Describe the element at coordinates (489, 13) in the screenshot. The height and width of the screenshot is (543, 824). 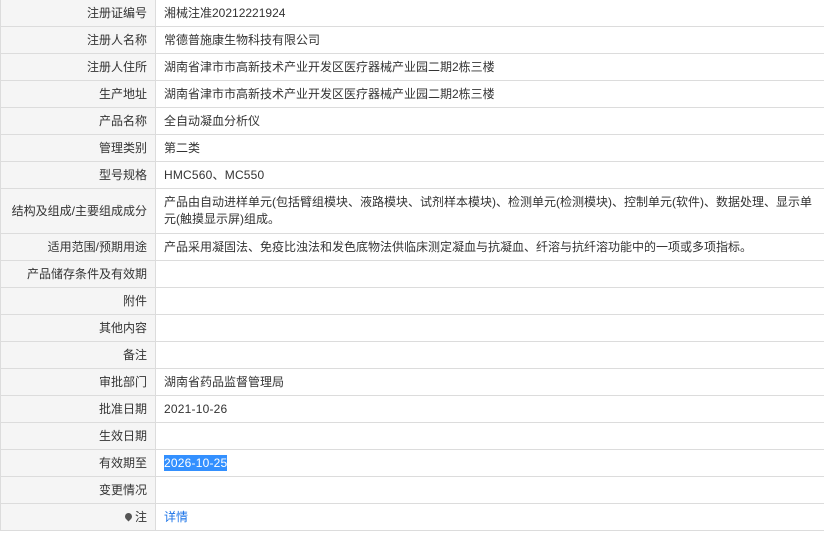
I see `registration-number-value: 湘械注准20212221924` at that location.